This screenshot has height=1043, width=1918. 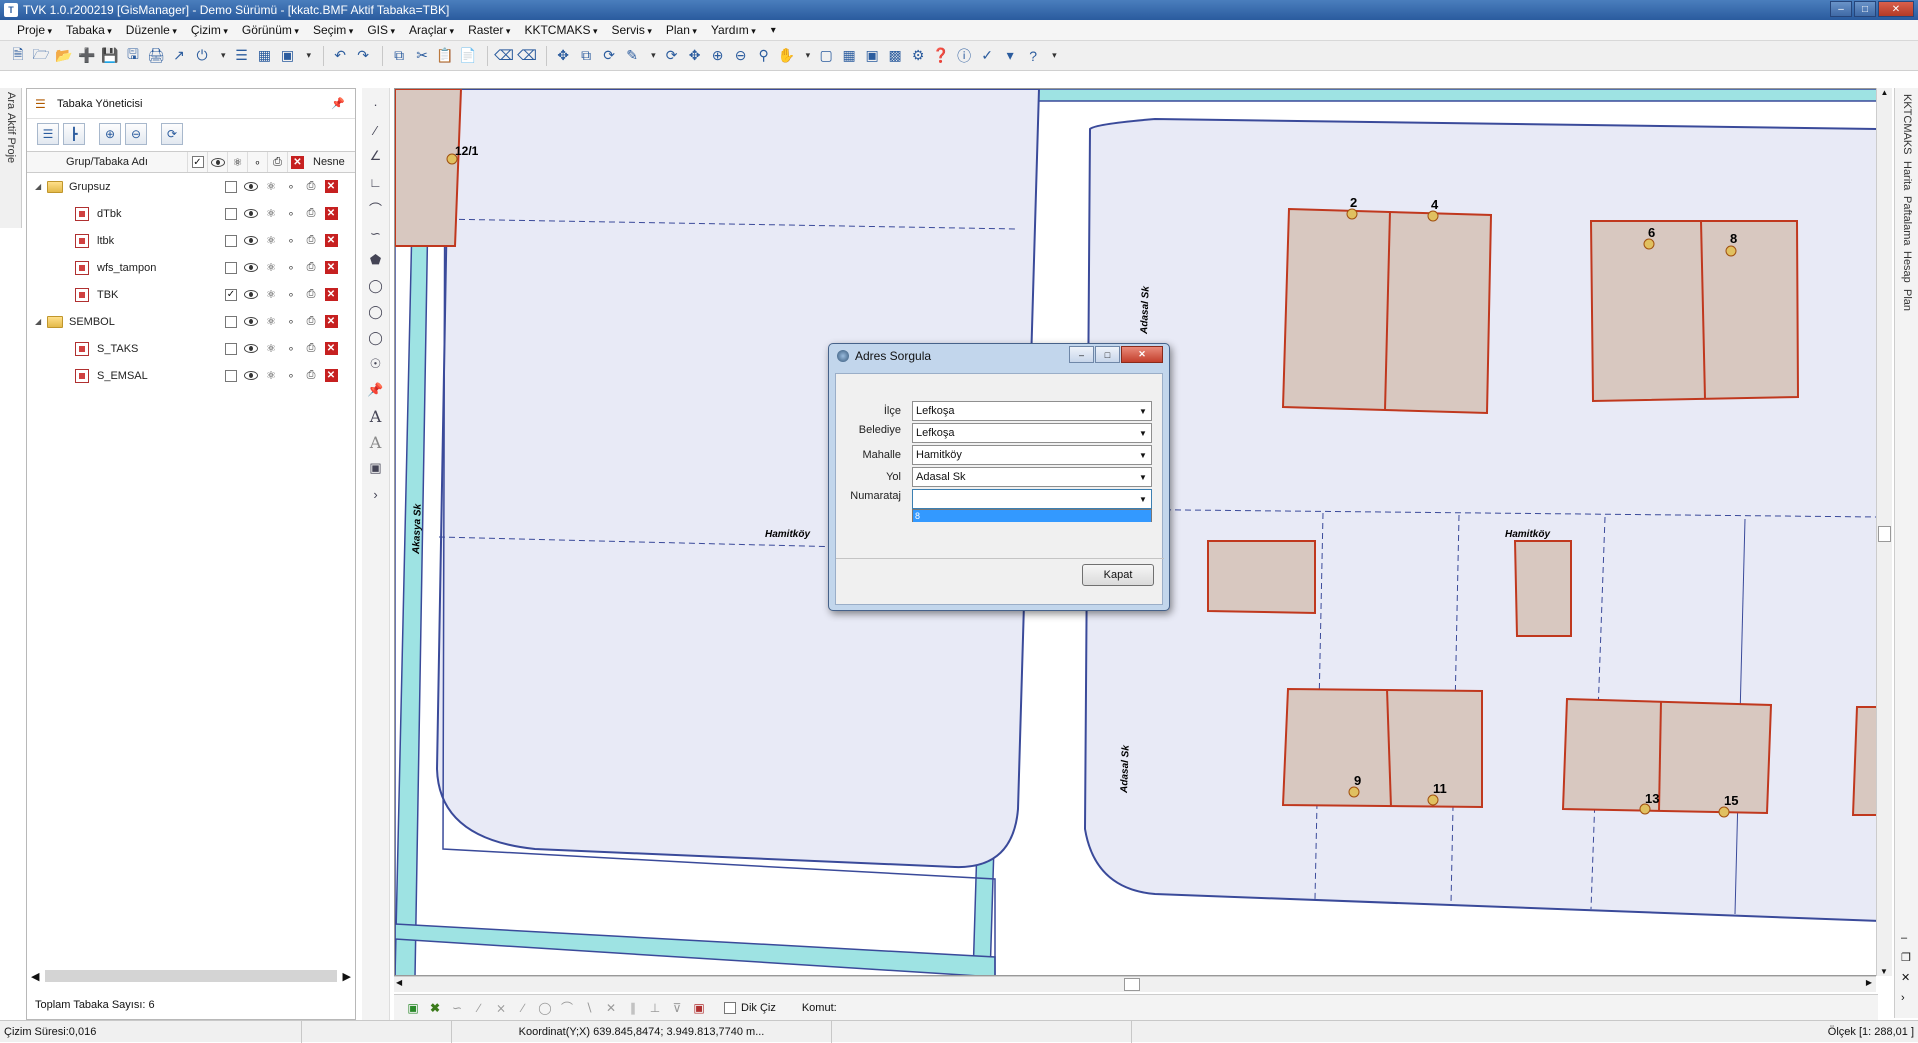 I want to click on spellcheck-icon: ✓, so click(x=987, y=56).